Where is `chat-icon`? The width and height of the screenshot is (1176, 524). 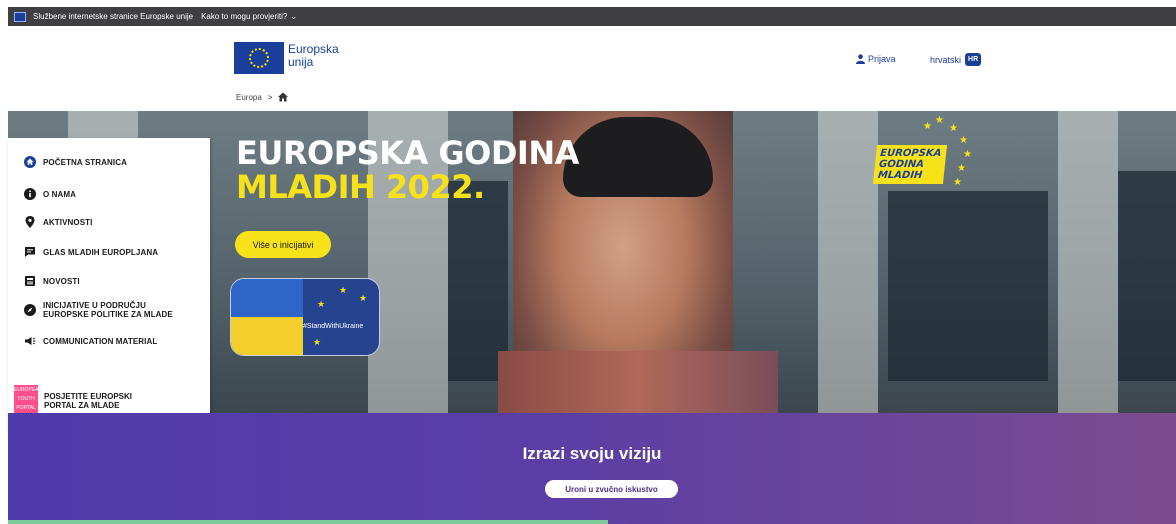
chat-icon is located at coordinates (30, 252).